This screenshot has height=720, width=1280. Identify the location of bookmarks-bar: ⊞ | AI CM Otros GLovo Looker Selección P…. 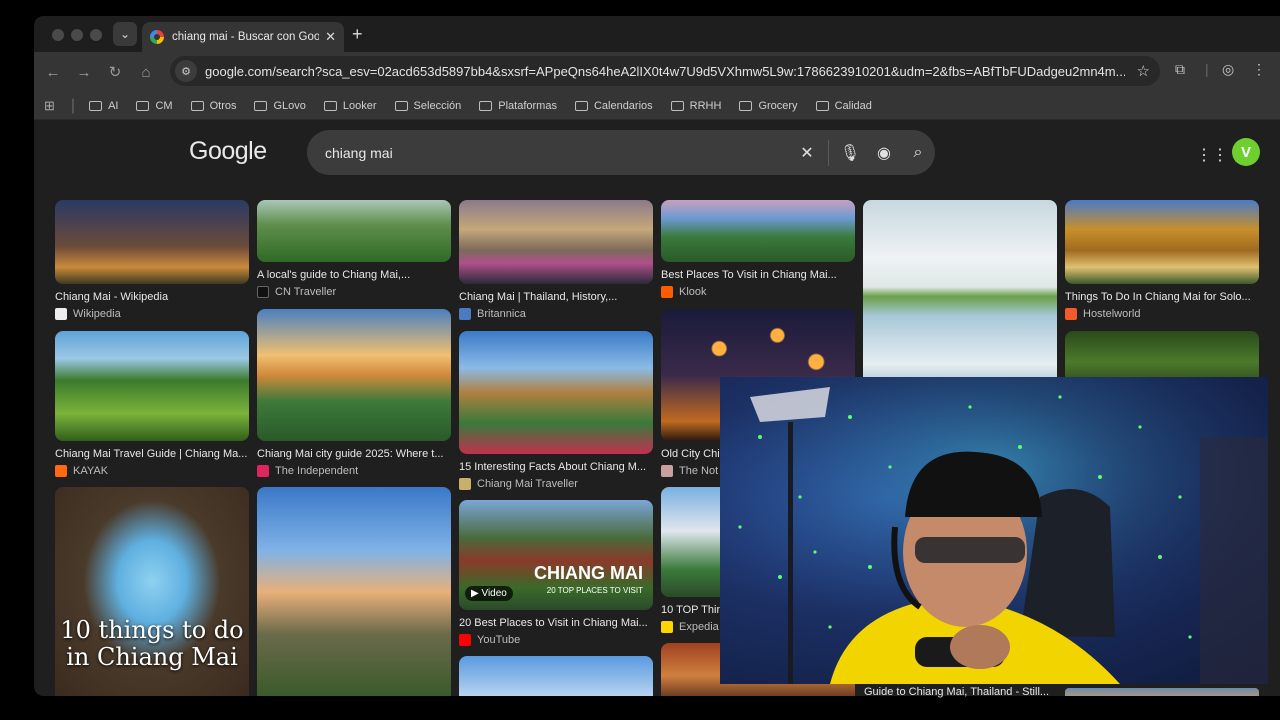
(657, 106).